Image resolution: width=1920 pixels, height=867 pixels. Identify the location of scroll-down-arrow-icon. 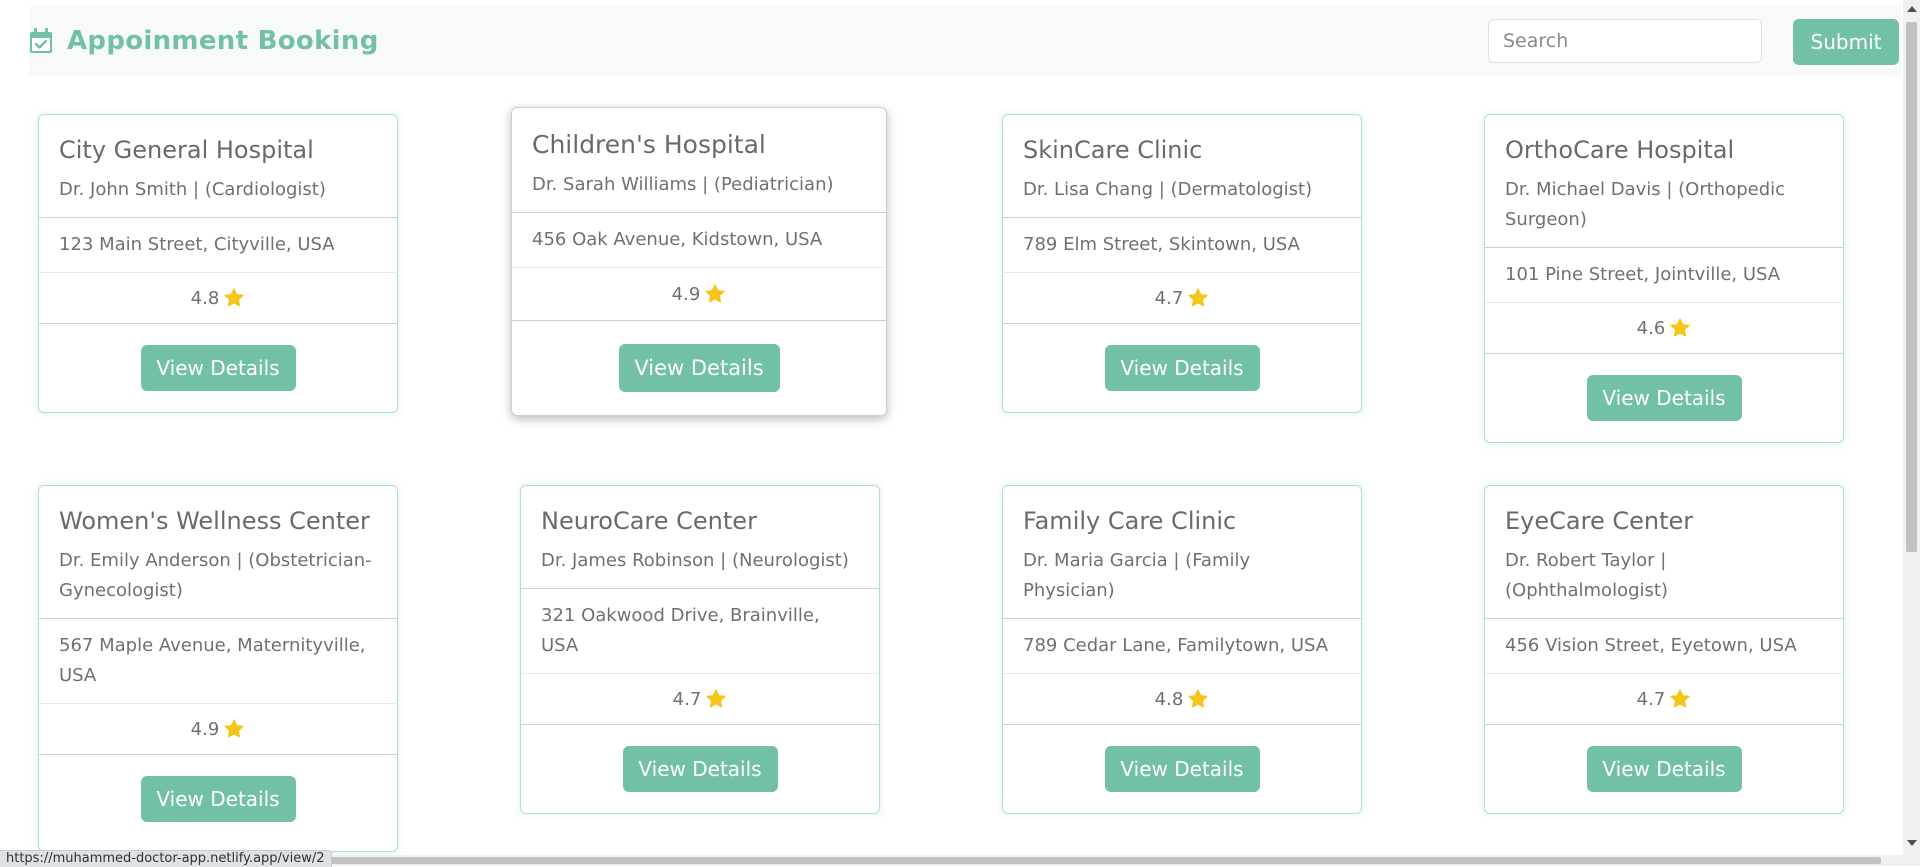
(1912, 843).